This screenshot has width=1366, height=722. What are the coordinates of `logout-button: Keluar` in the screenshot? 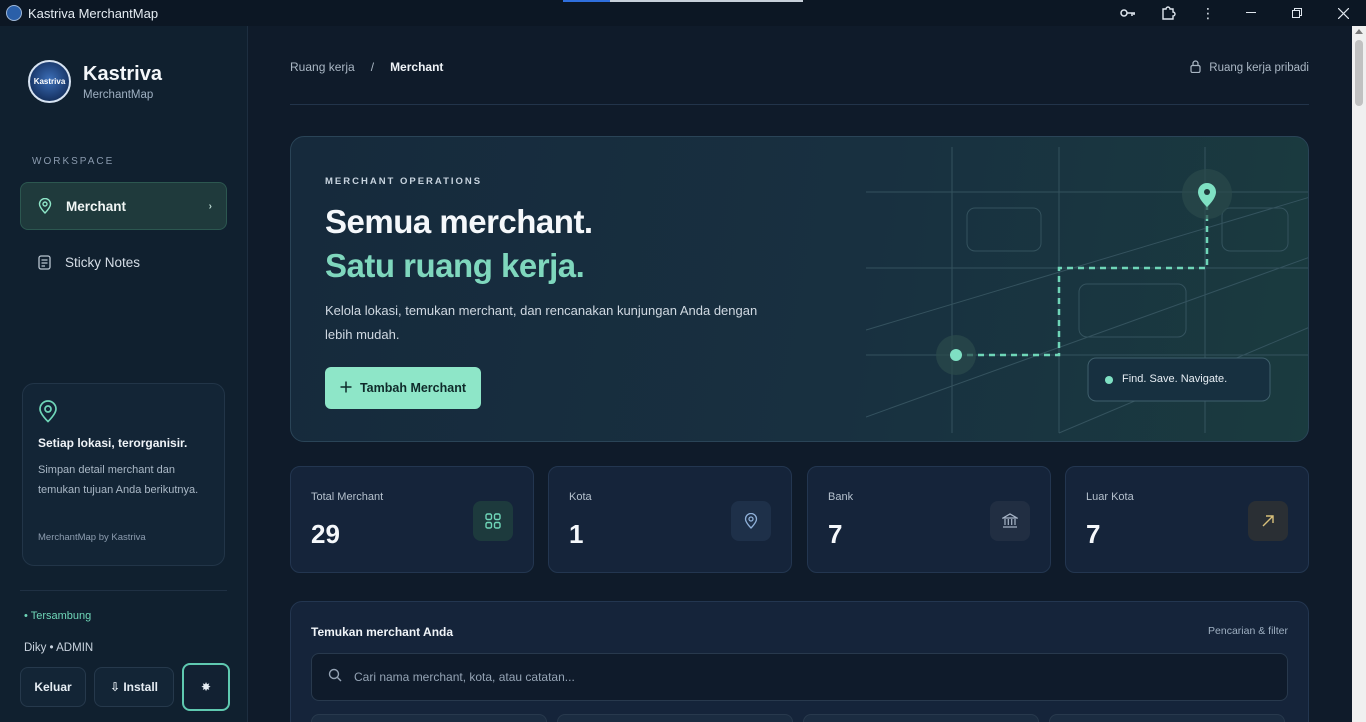 It's located at (53, 687).